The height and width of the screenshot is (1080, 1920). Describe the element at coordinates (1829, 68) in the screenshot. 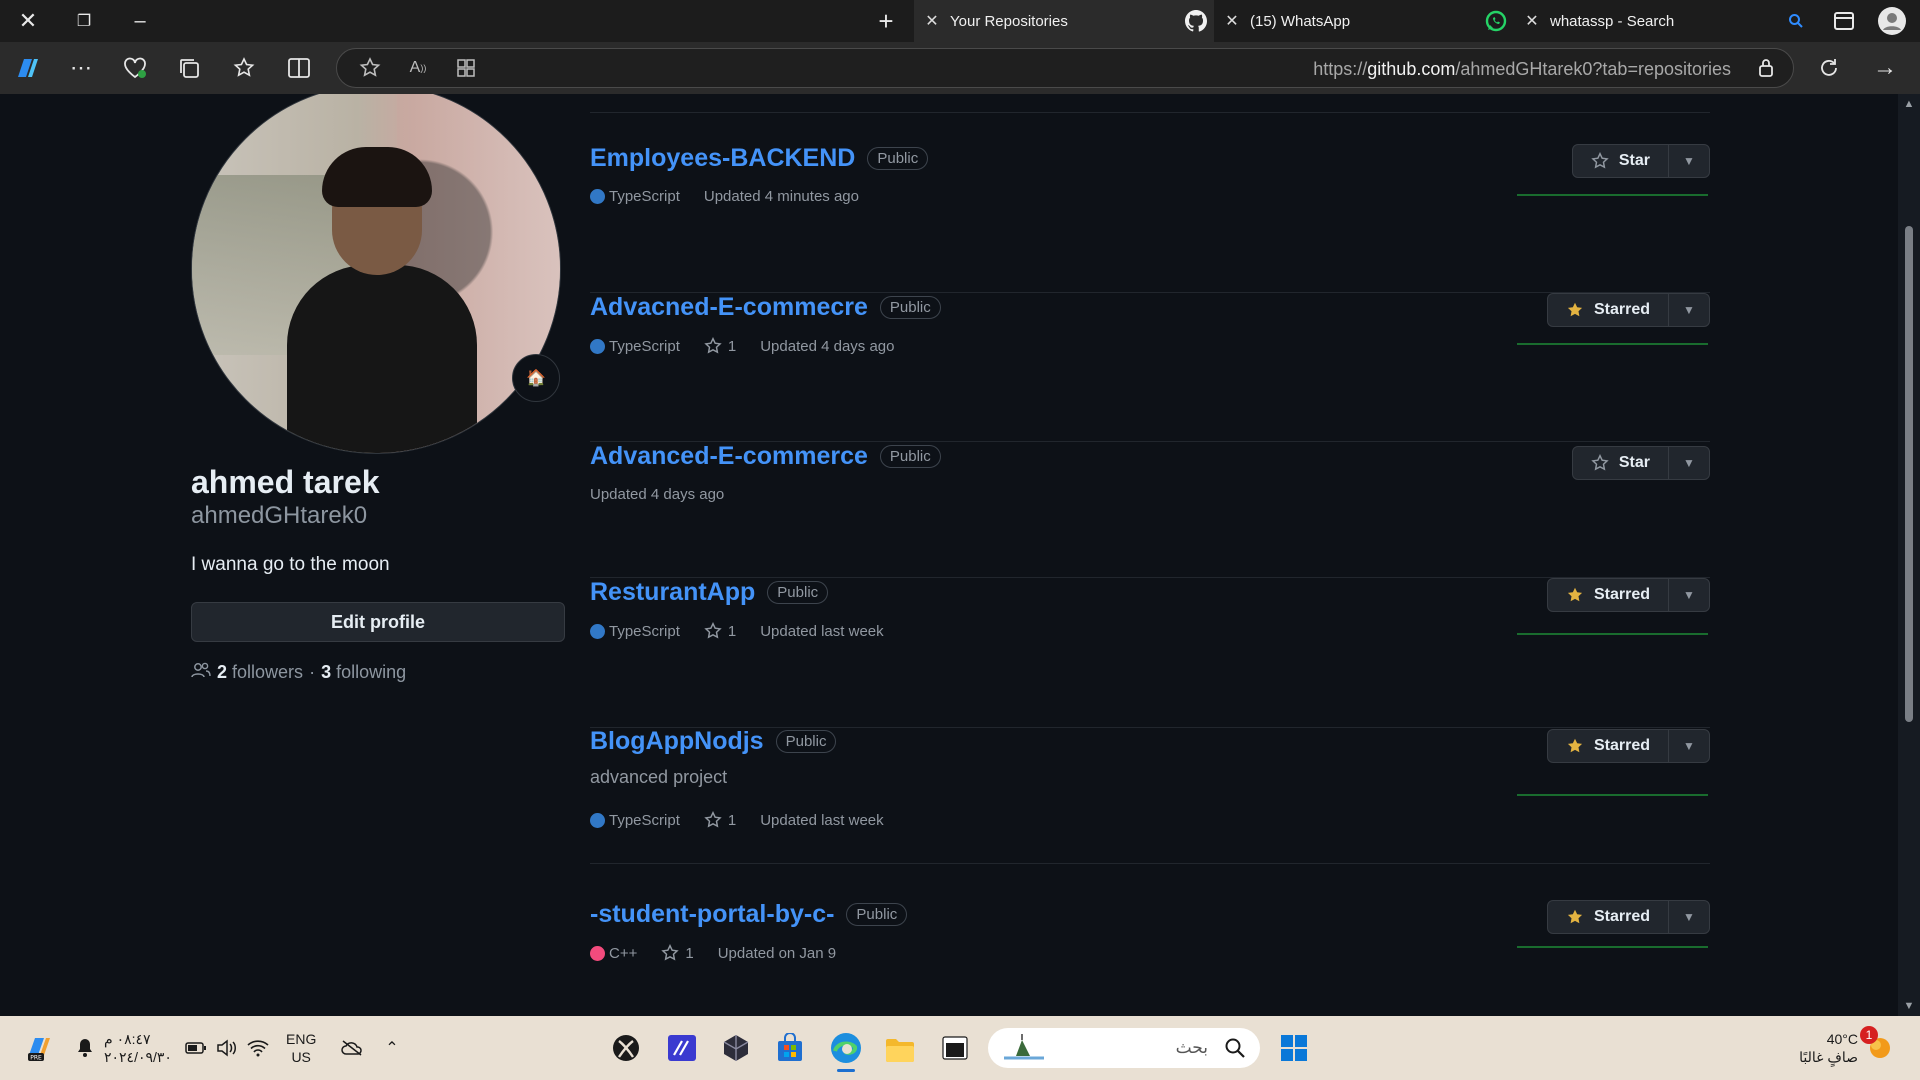

I see `refresh-icon` at that location.